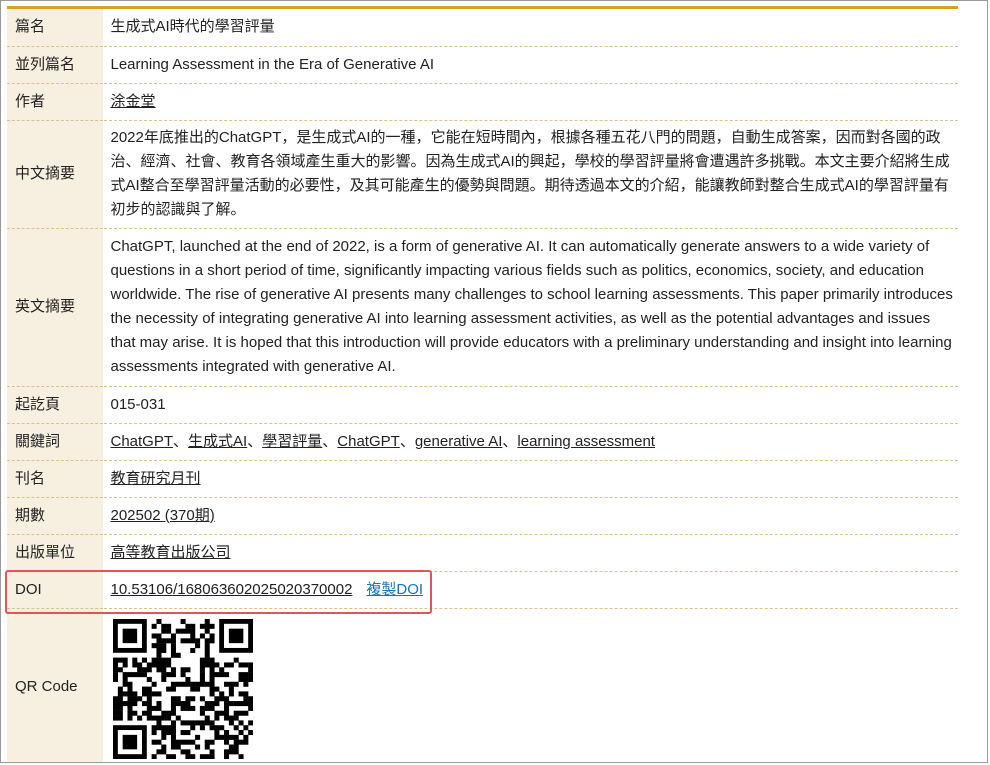 The width and height of the screenshot is (990, 765). What do you see at coordinates (459, 441) in the screenshot?
I see `keyword-link: generative AI` at bounding box center [459, 441].